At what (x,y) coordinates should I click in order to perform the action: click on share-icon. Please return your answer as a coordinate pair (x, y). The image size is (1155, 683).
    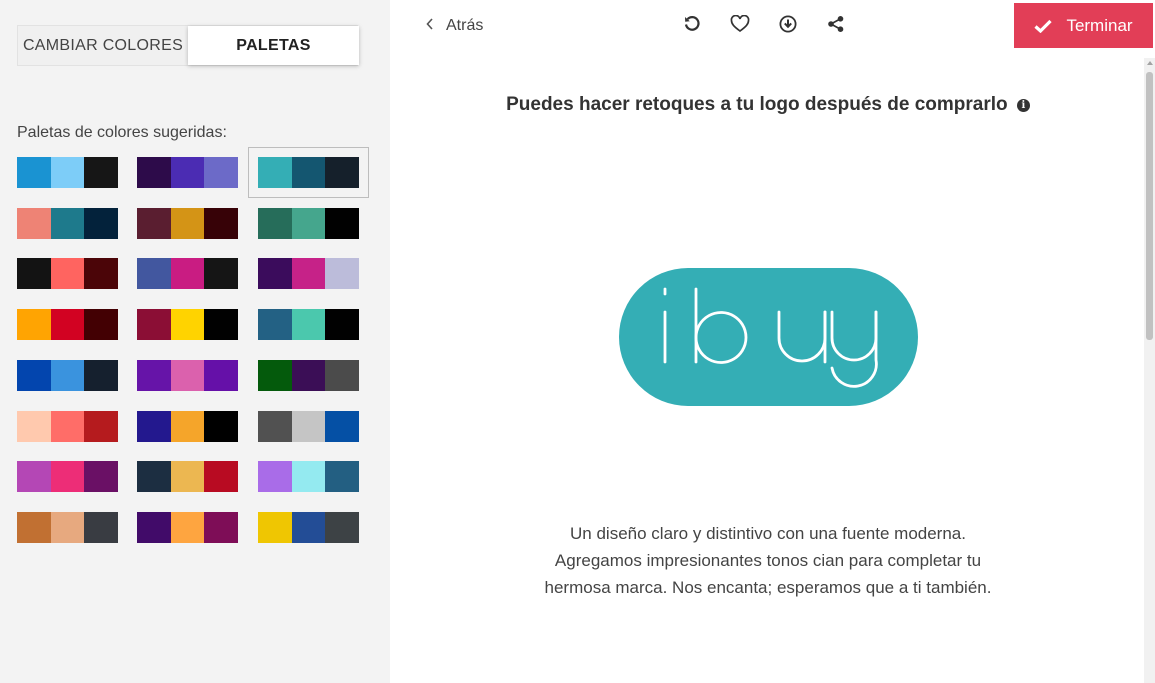
    Looking at the image, I should click on (836, 24).